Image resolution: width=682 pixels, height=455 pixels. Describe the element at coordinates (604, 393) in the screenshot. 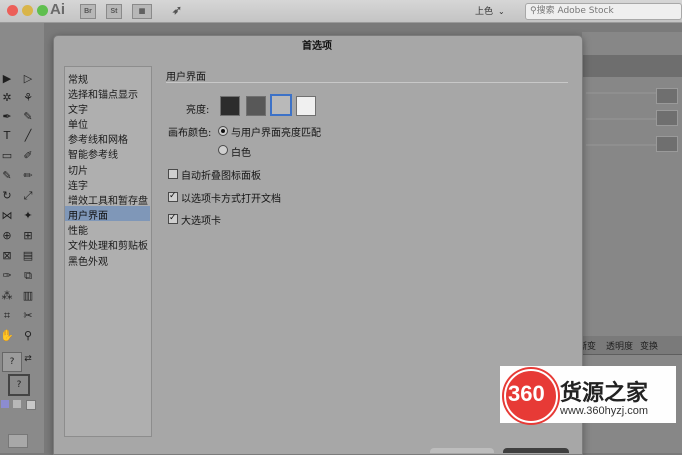

I see `watermark-name: 货源之家` at that location.